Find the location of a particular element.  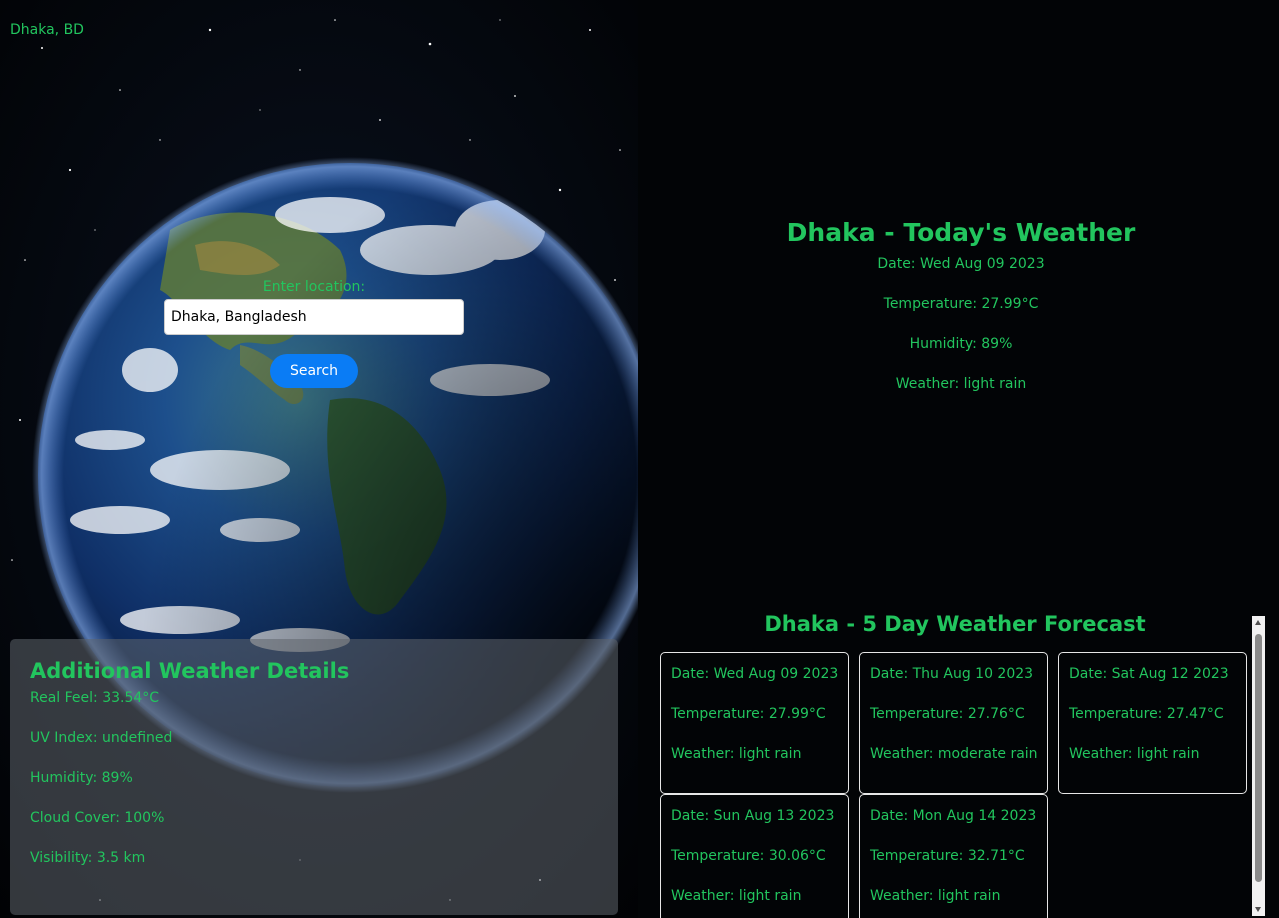

today-date-text: Date: Wed Aug 09 2023 is located at coordinates (961, 264).